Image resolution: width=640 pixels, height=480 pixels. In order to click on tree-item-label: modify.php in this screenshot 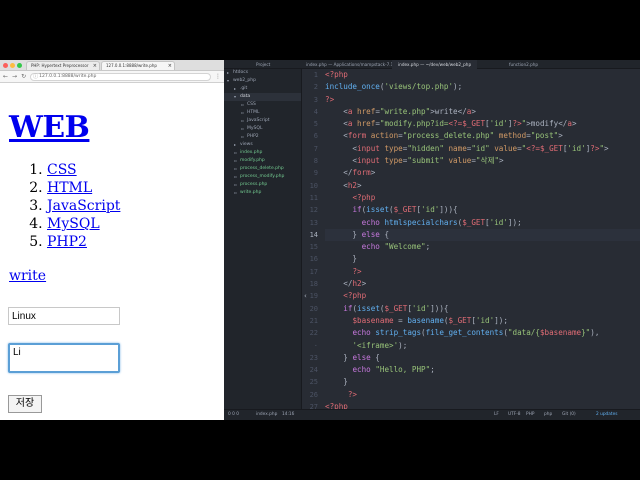, I will do `click(252, 160)`.